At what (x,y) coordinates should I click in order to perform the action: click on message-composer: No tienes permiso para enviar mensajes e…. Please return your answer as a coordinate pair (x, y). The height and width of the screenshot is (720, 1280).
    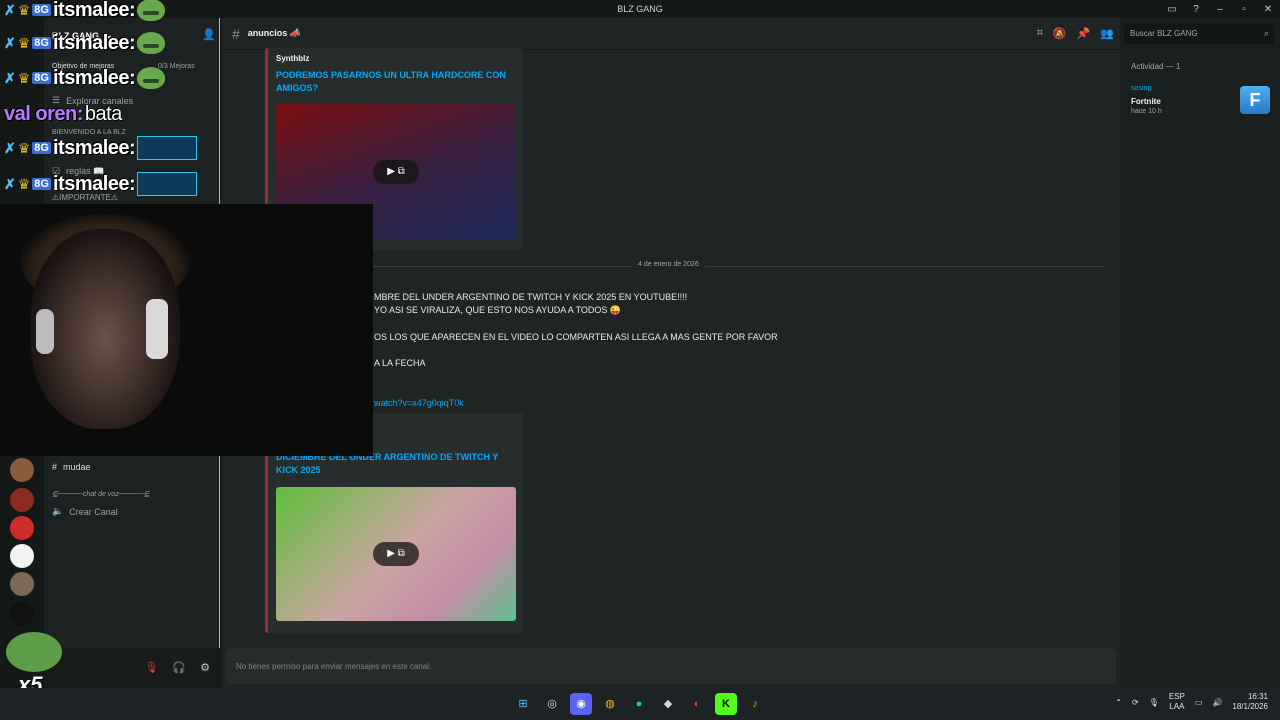
    Looking at the image, I should click on (671, 666).